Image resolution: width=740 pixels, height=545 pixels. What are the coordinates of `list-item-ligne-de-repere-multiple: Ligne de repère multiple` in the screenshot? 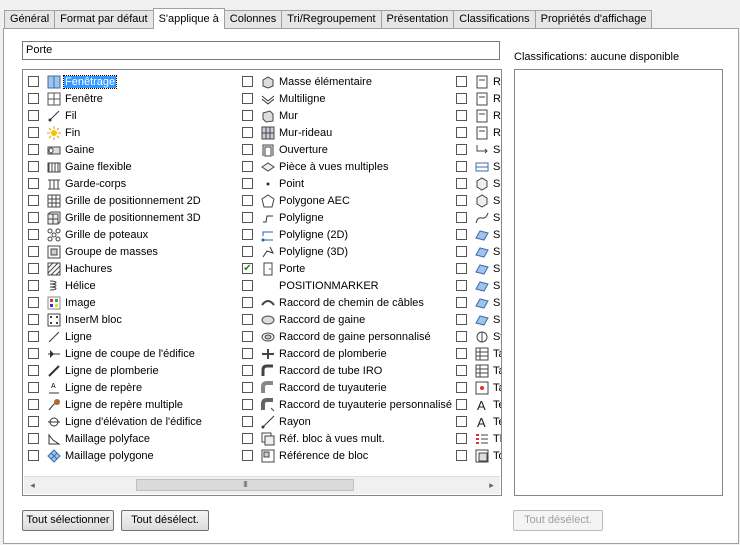 It's located at (115, 404).